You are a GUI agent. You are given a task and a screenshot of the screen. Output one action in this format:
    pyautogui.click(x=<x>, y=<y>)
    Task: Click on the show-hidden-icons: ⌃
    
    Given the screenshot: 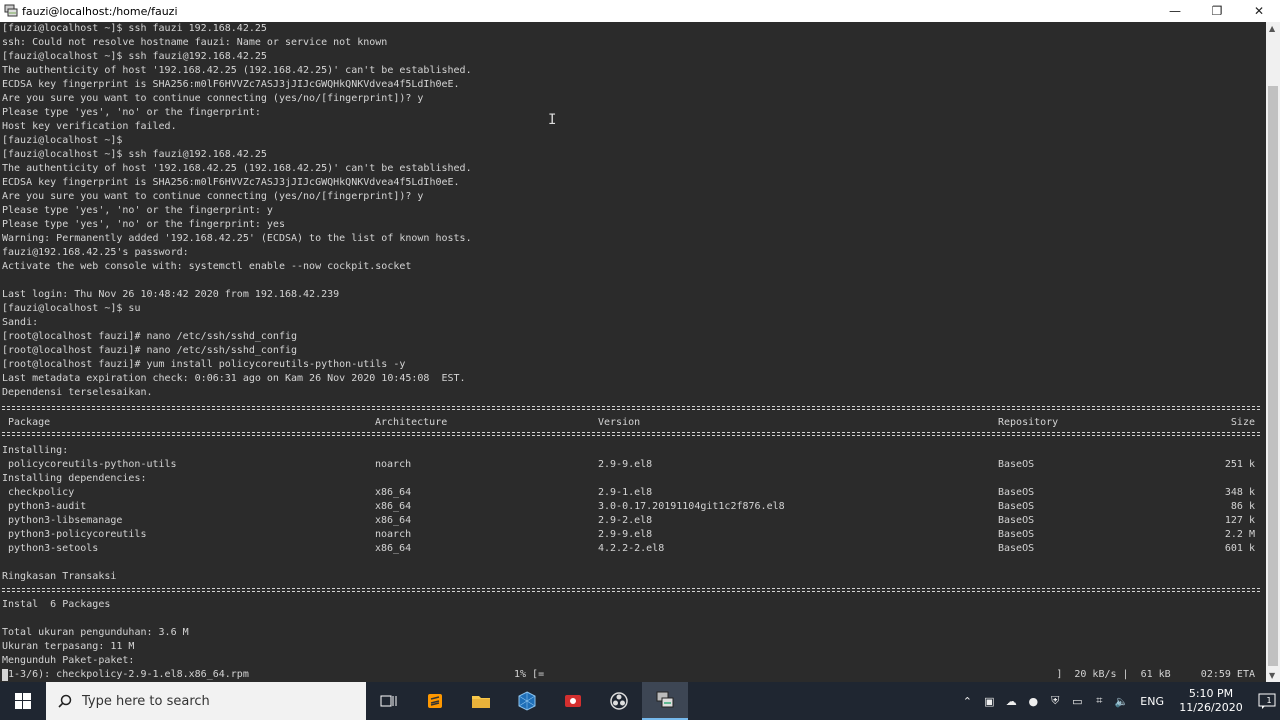 What is the action you would take?
    pyautogui.click(x=967, y=701)
    